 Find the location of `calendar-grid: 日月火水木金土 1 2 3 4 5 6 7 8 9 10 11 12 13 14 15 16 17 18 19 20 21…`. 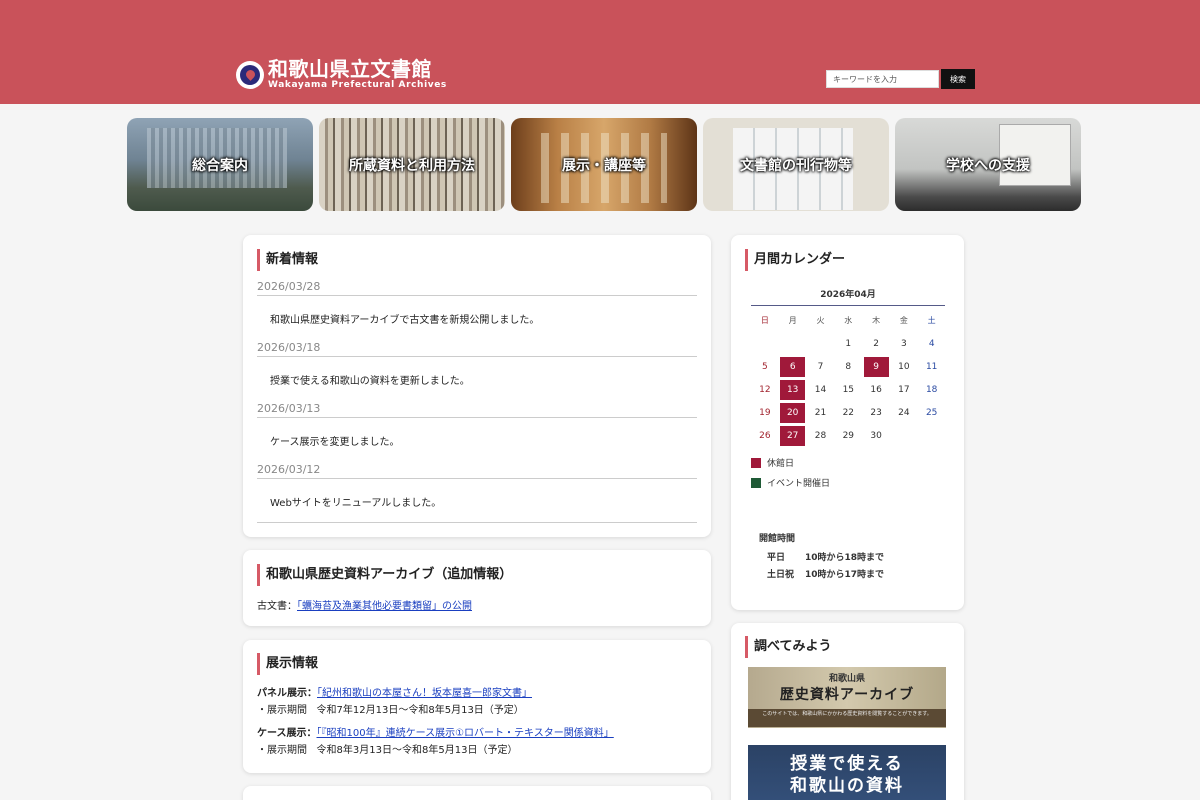

calendar-grid: 日月火水木金土 1 2 3 4 5 6 7 8 9 10 11 12 13 14 15 16 17 18 19 20 21… is located at coordinates (848, 378).